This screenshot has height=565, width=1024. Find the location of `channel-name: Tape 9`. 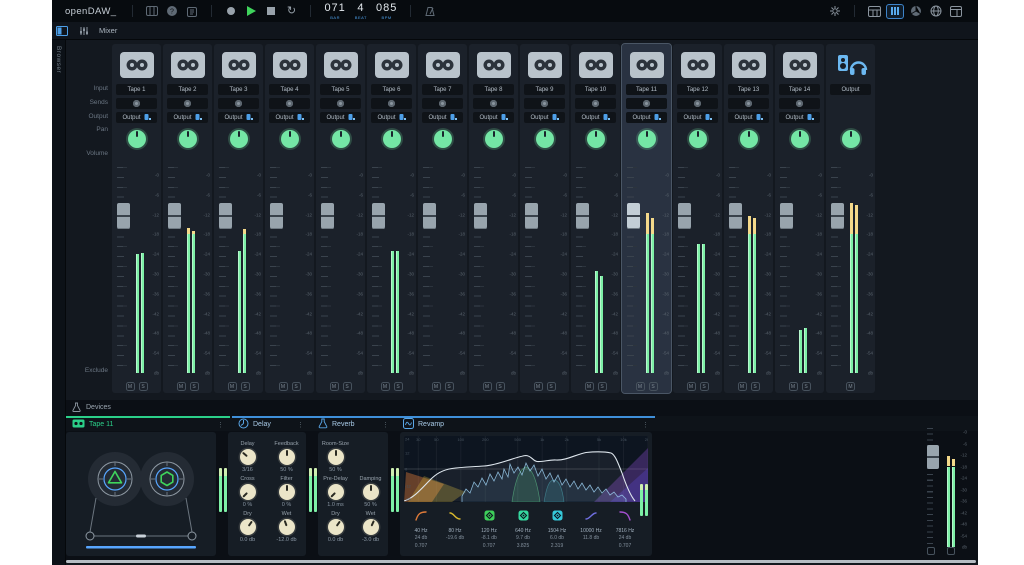

channel-name: Tape 9 is located at coordinates (544, 89).